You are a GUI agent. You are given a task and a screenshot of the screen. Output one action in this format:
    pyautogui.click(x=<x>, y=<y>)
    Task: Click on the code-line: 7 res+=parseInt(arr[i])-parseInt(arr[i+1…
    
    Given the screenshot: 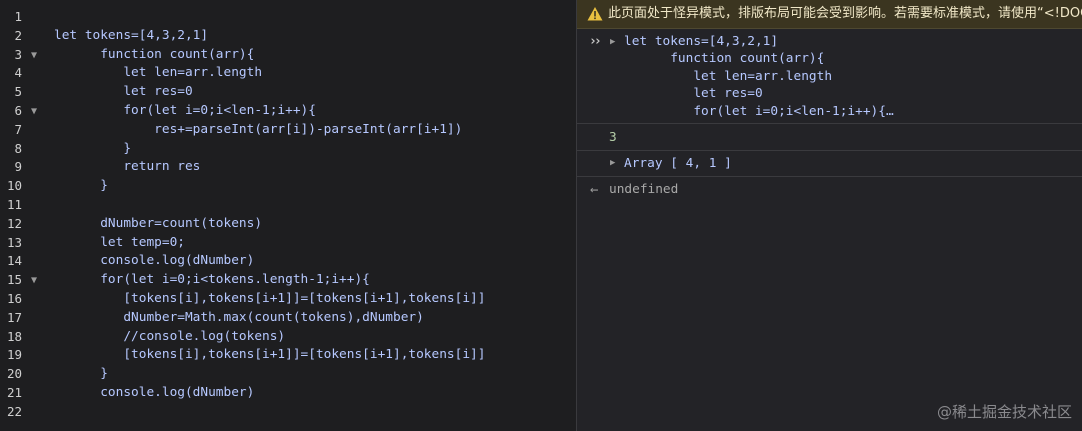 What is the action you would take?
    pyautogui.click(x=288, y=129)
    